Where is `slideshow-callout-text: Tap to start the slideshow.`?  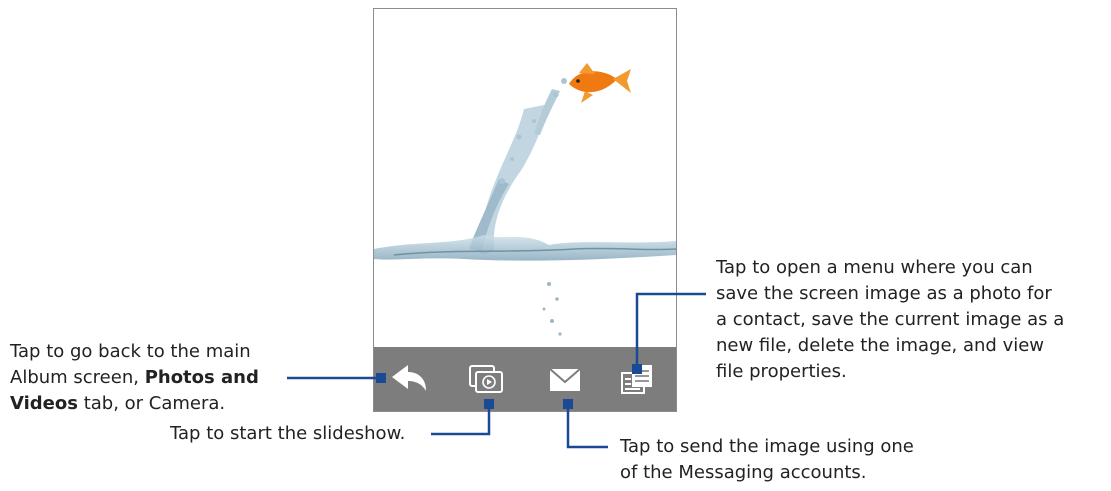 slideshow-callout-text: Tap to start the slideshow. is located at coordinates (288, 433).